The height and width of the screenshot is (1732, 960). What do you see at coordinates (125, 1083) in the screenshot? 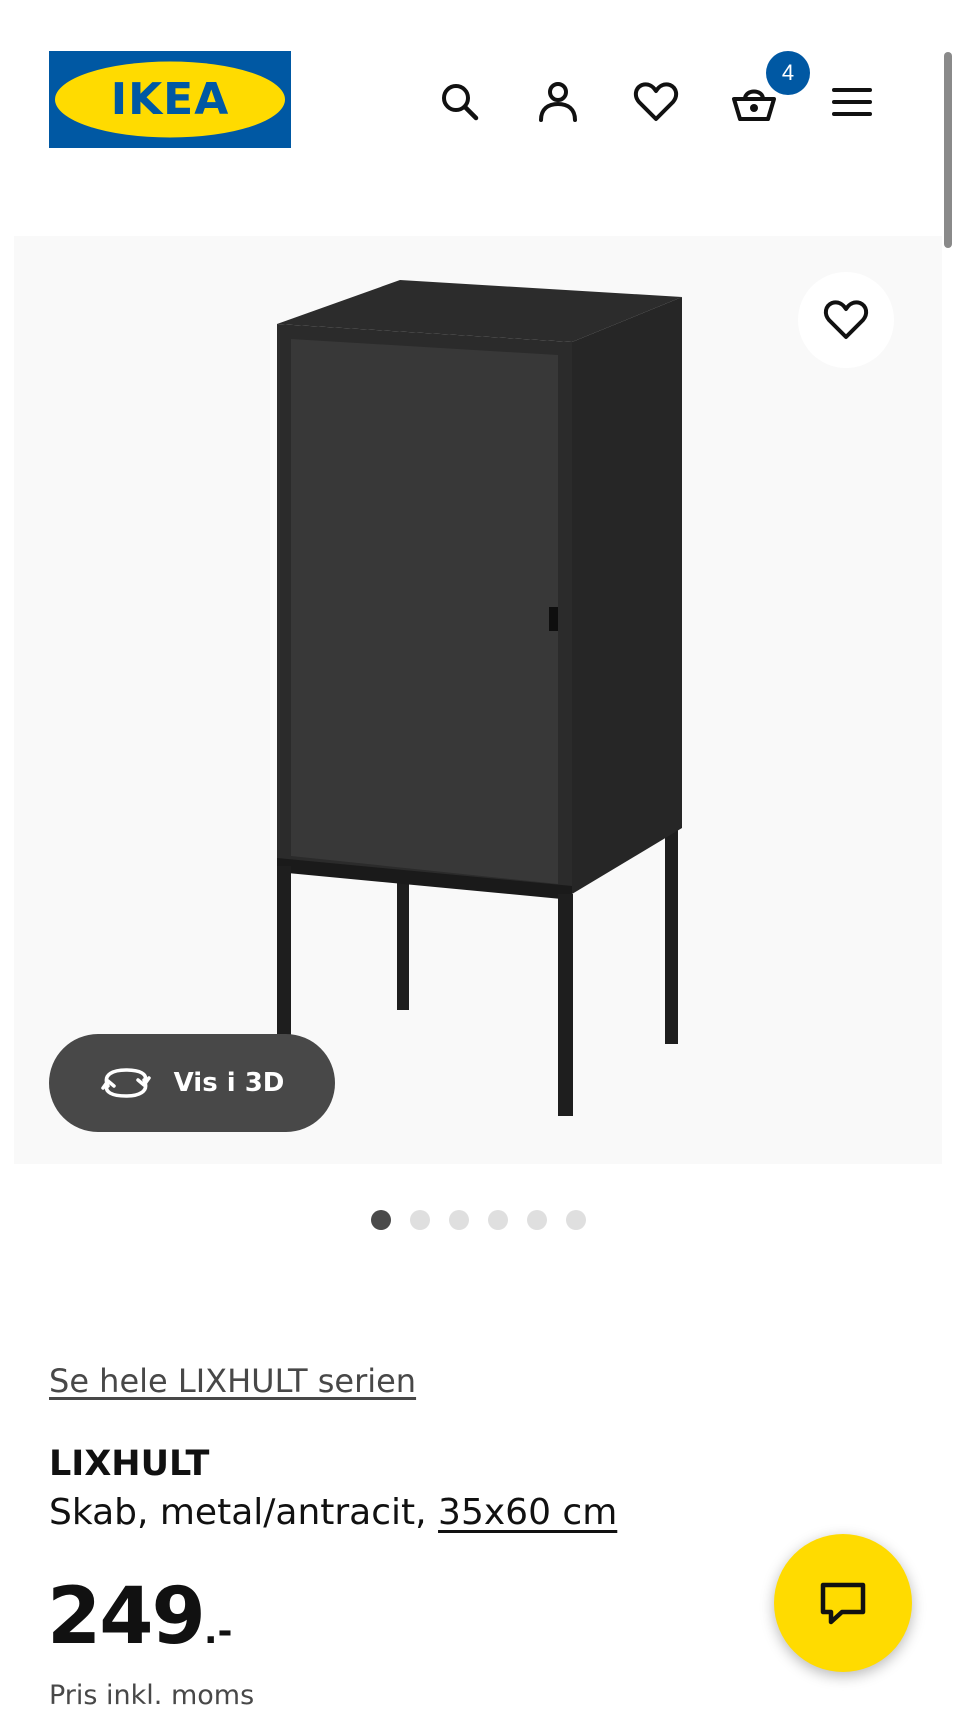
I see `rotate-3d-icon` at bounding box center [125, 1083].